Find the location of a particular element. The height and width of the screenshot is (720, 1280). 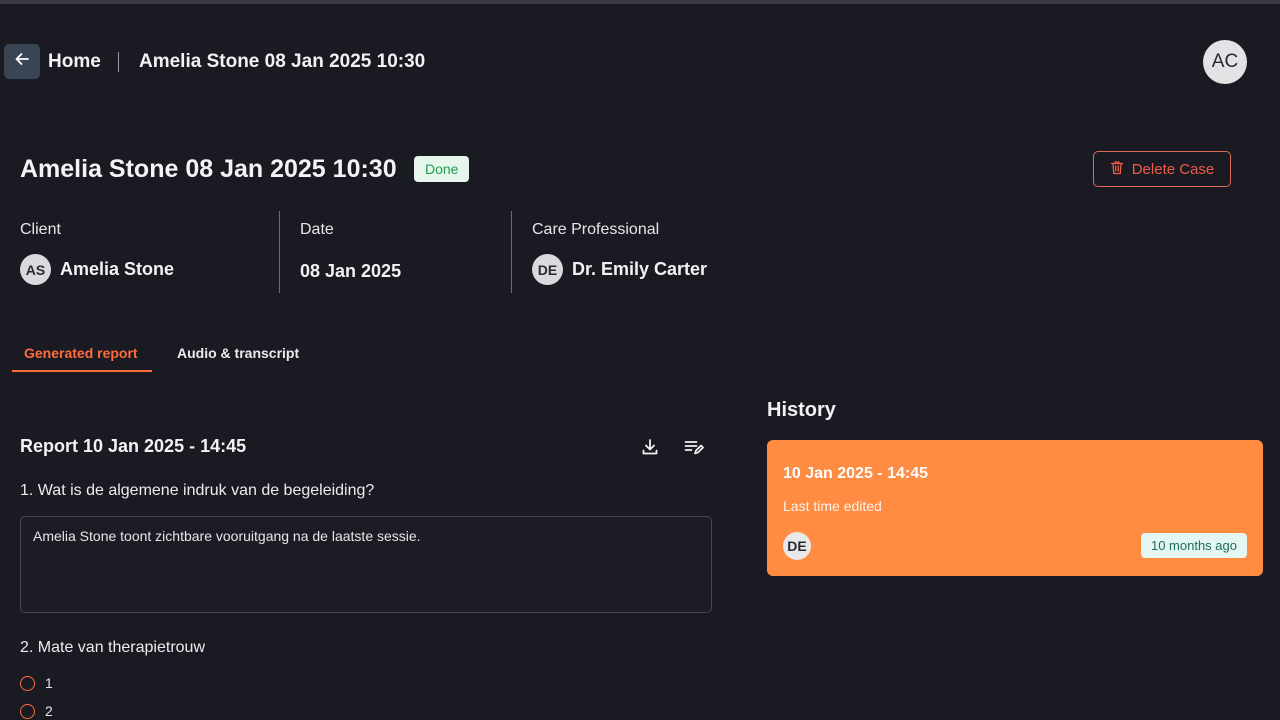

user-avatar-initials: AC is located at coordinates (1225, 61).